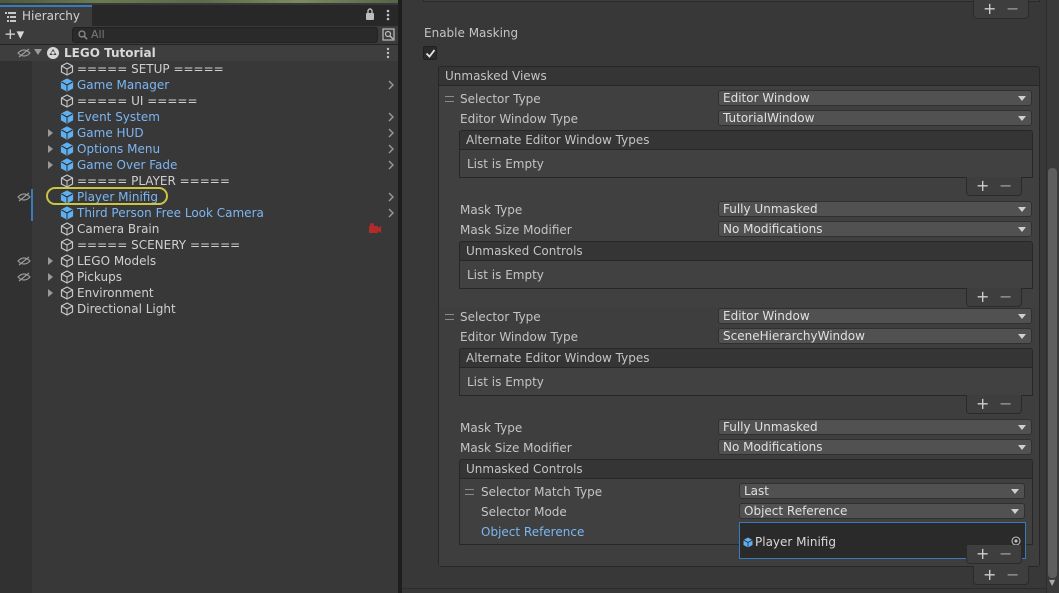 This screenshot has height=593, width=1059. Describe the element at coordinates (500, 99) in the screenshot. I see `selector-type-label: Selector Type` at that location.